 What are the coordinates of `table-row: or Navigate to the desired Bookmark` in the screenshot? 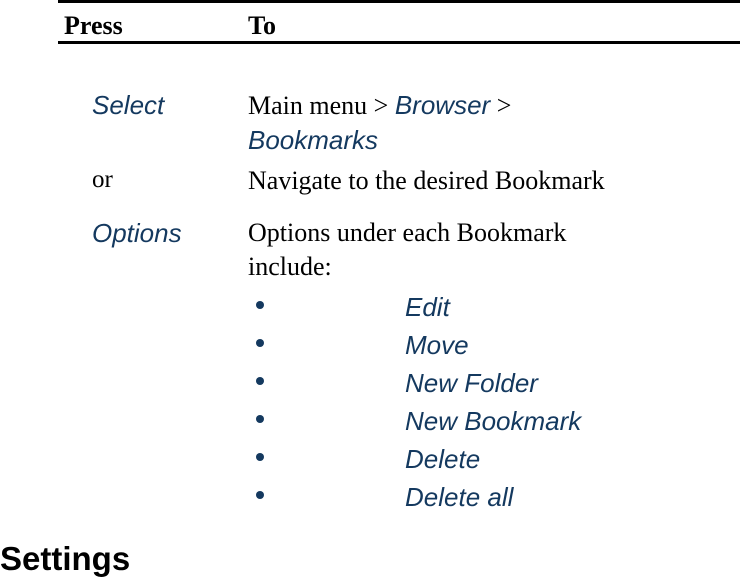 It's located at (399, 181).